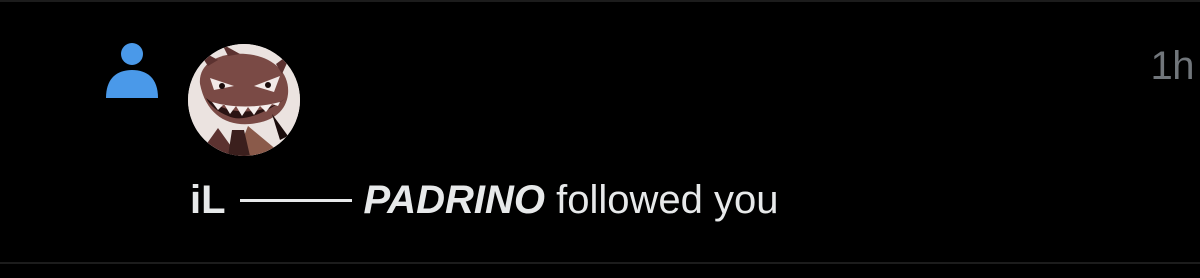 This screenshot has width=1200, height=278. What do you see at coordinates (454, 200) in the screenshot?
I see `display-name-main: PADRINO` at bounding box center [454, 200].